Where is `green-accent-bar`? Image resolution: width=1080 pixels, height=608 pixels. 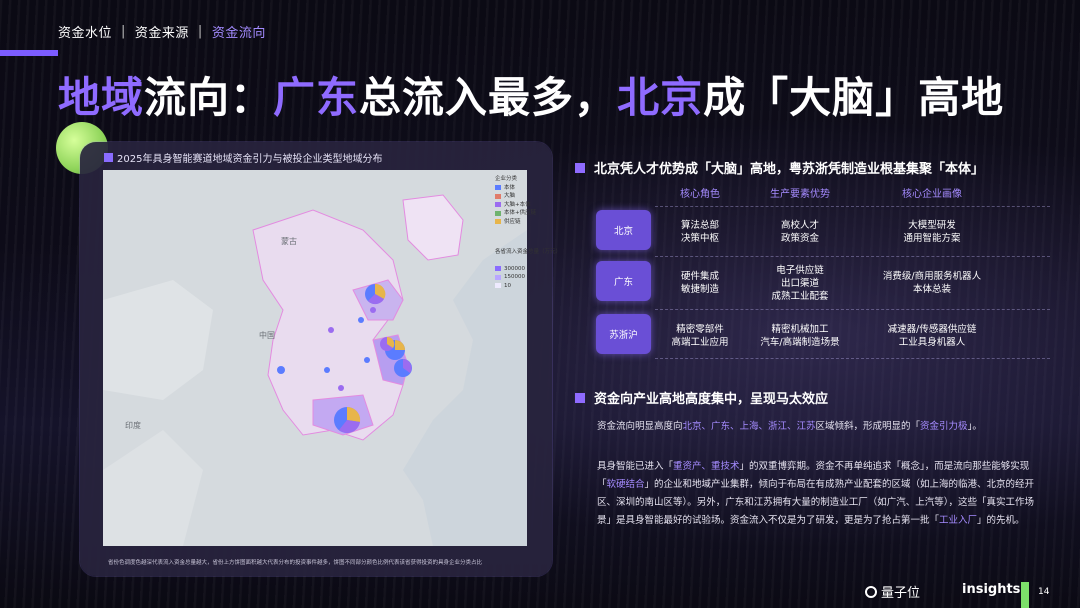 green-accent-bar is located at coordinates (1025, 595).